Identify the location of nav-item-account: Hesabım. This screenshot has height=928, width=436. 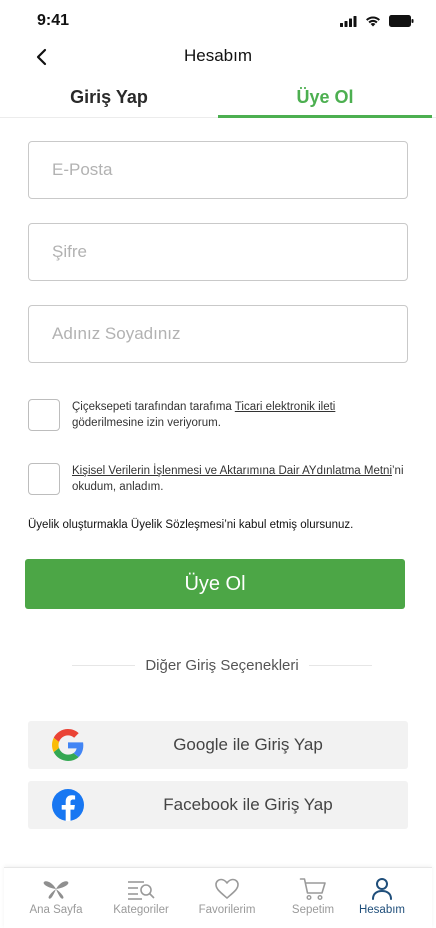
(382, 898).